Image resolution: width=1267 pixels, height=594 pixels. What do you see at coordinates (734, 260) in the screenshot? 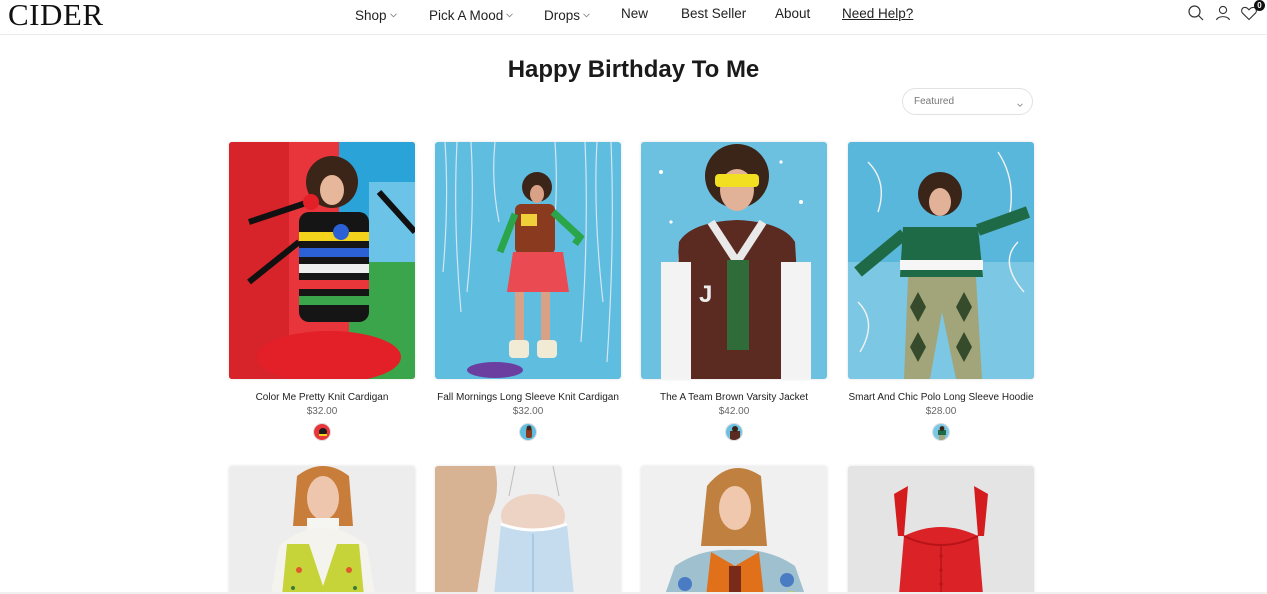
I see `product-image: J` at bounding box center [734, 260].